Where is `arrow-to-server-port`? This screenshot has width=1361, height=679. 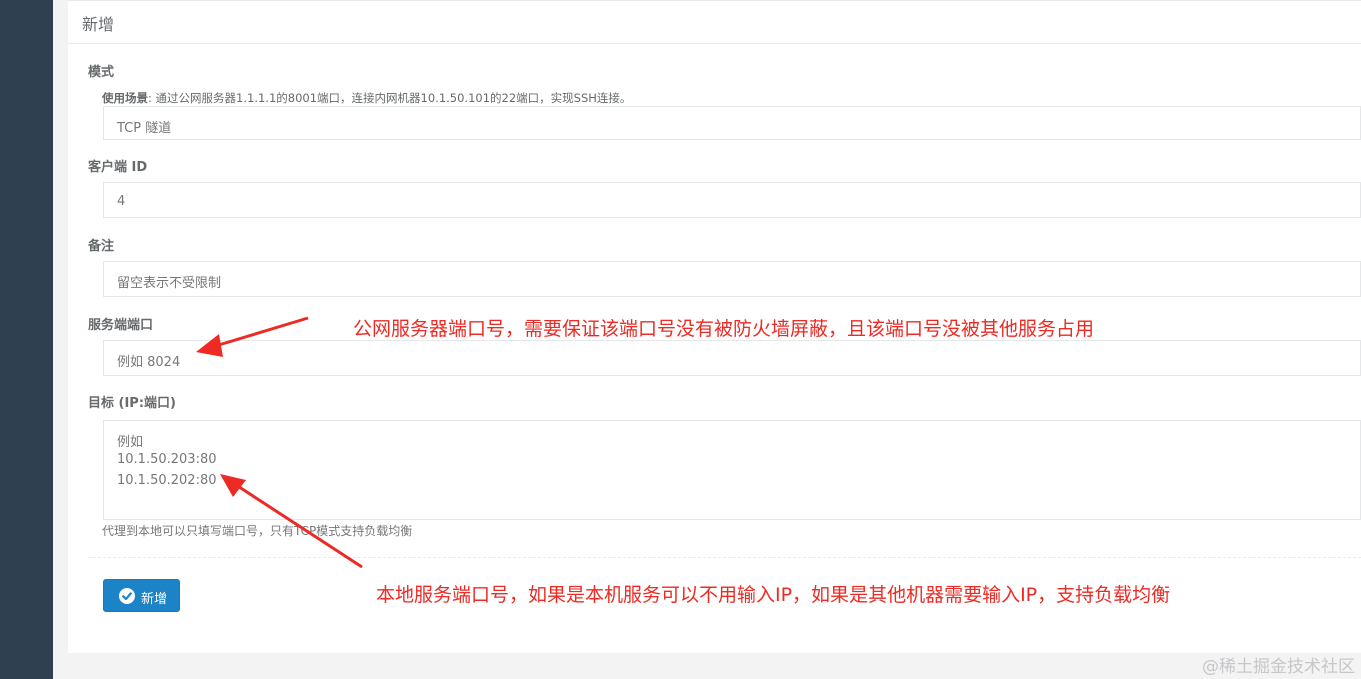 arrow-to-server-port is located at coordinates (260, 332).